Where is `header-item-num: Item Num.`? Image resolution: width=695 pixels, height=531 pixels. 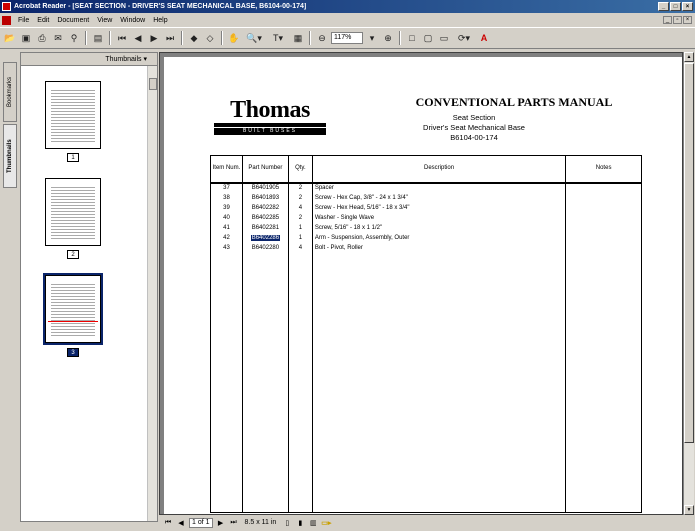
header-item-num: Item Num. is located at coordinates (226, 169).